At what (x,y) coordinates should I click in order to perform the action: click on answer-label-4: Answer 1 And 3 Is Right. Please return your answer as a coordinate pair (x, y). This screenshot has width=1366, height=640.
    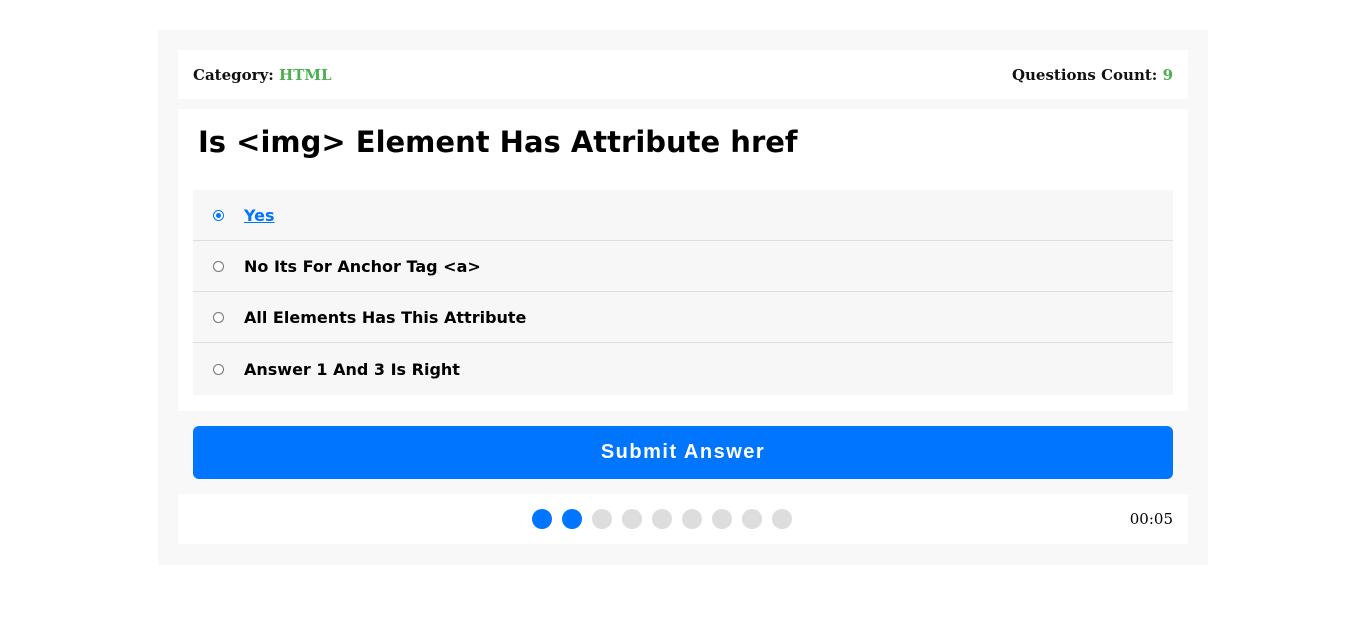
    Looking at the image, I should click on (352, 369).